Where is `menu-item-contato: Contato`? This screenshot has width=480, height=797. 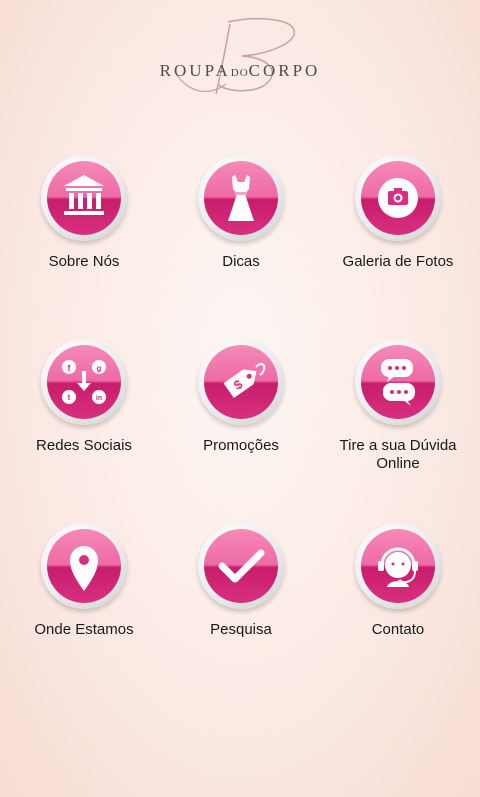
menu-item-contato: Contato is located at coordinates (398, 581).